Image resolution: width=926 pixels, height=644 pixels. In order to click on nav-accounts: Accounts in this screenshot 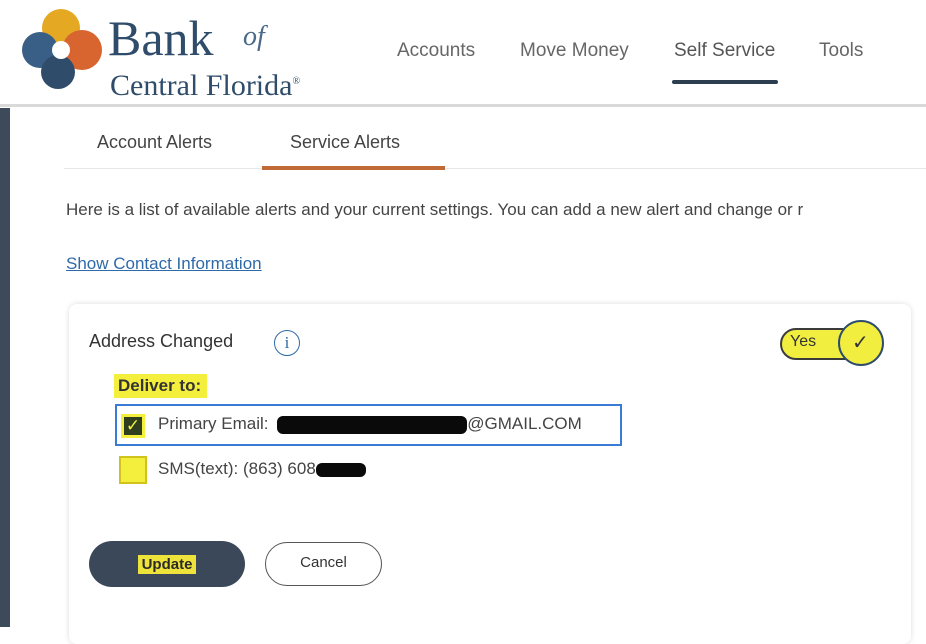, I will do `click(436, 51)`.